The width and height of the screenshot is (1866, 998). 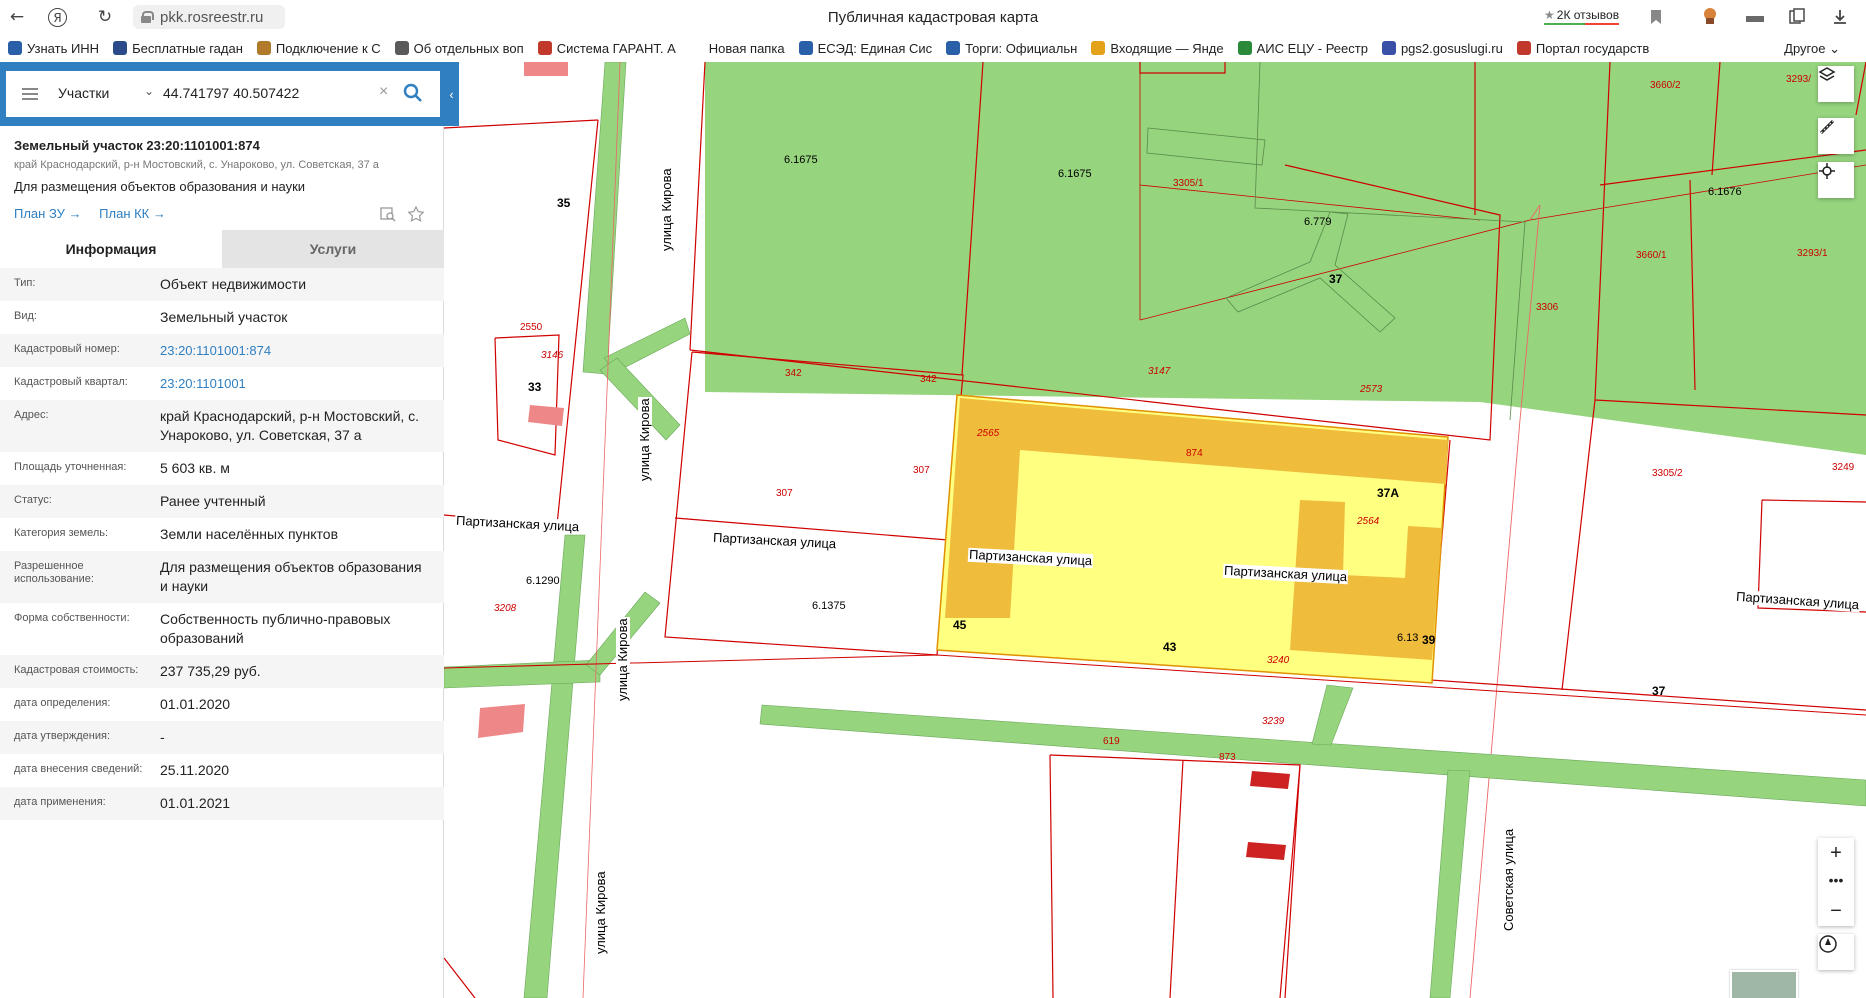 I want to click on plan-links: План ЗУ → План КК →, so click(x=97, y=213).